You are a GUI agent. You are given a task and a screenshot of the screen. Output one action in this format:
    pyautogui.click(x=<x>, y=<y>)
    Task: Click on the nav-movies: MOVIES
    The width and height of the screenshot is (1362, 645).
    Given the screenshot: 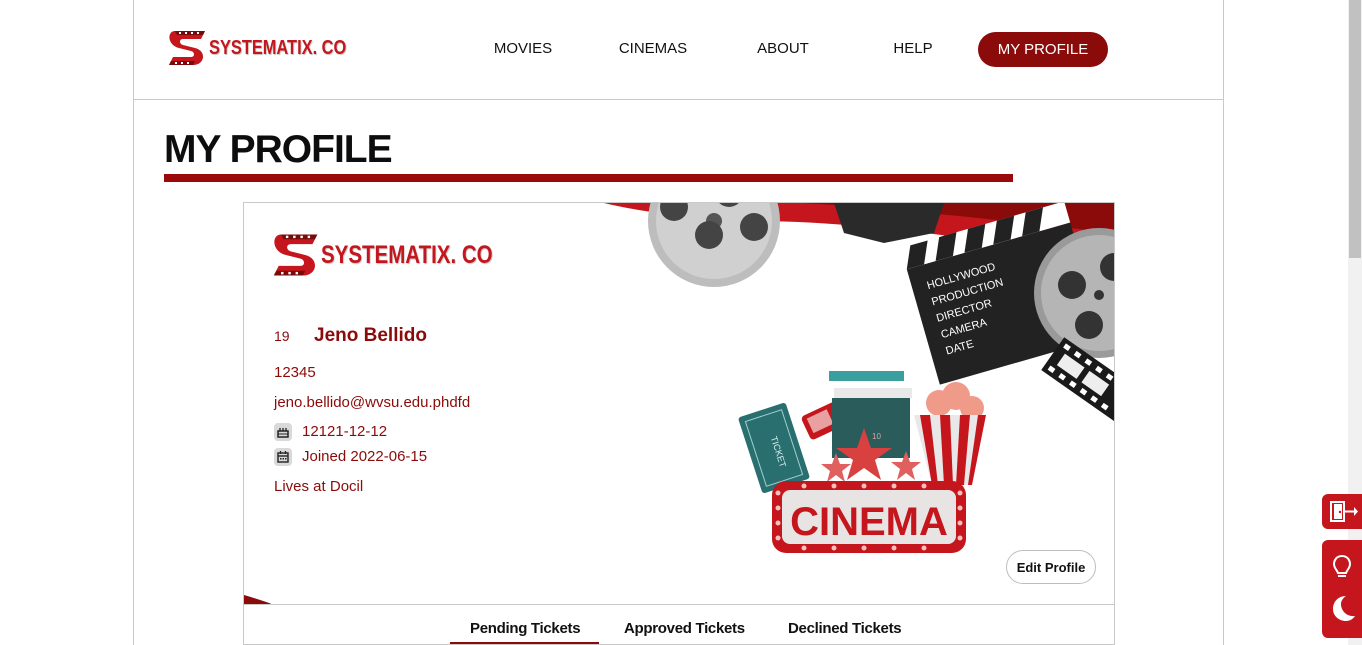 What is the action you would take?
    pyautogui.click(x=523, y=48)
    